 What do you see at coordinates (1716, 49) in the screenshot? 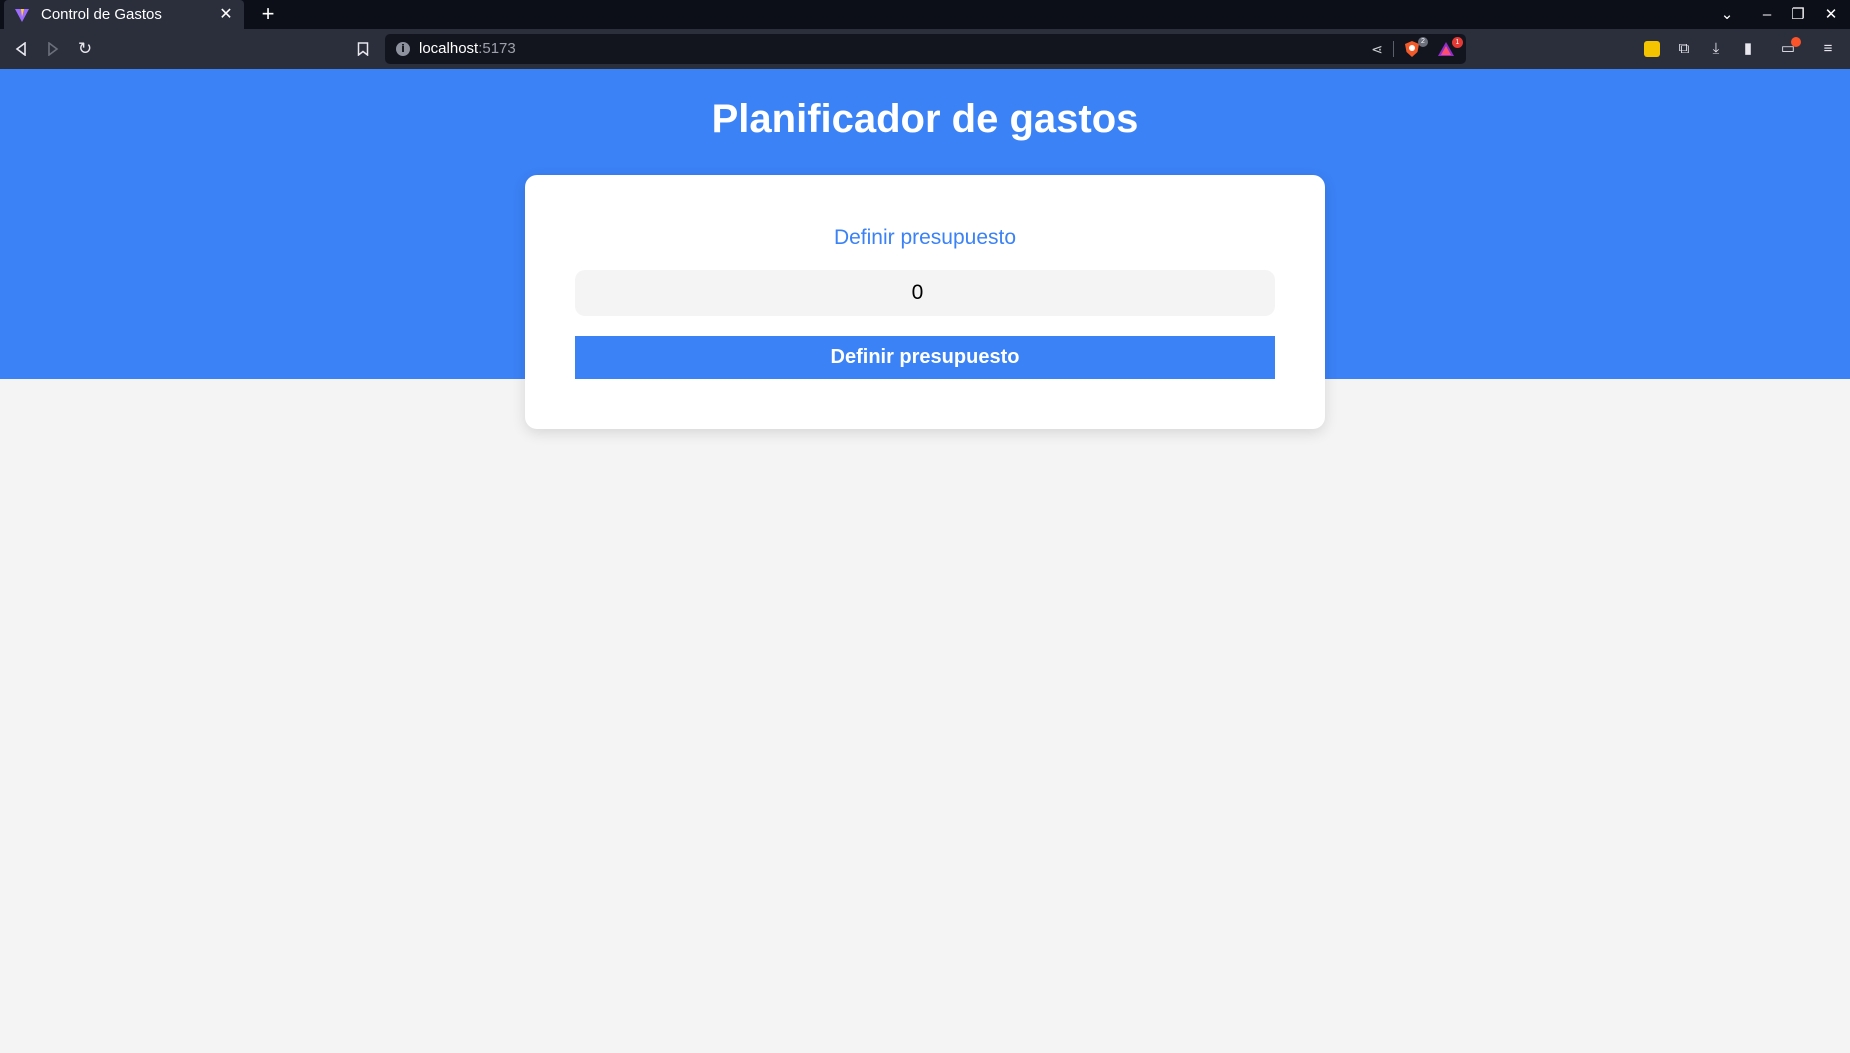
I see `download-icon: ⤓` at bounding box center [1716, 49].